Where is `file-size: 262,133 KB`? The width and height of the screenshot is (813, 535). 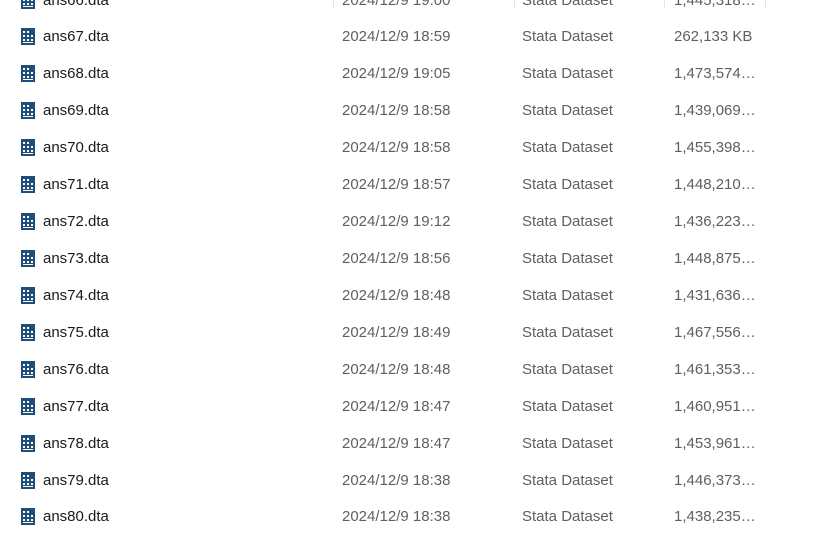 file-size: 262,133 KB is located at coordinates (713, 36).